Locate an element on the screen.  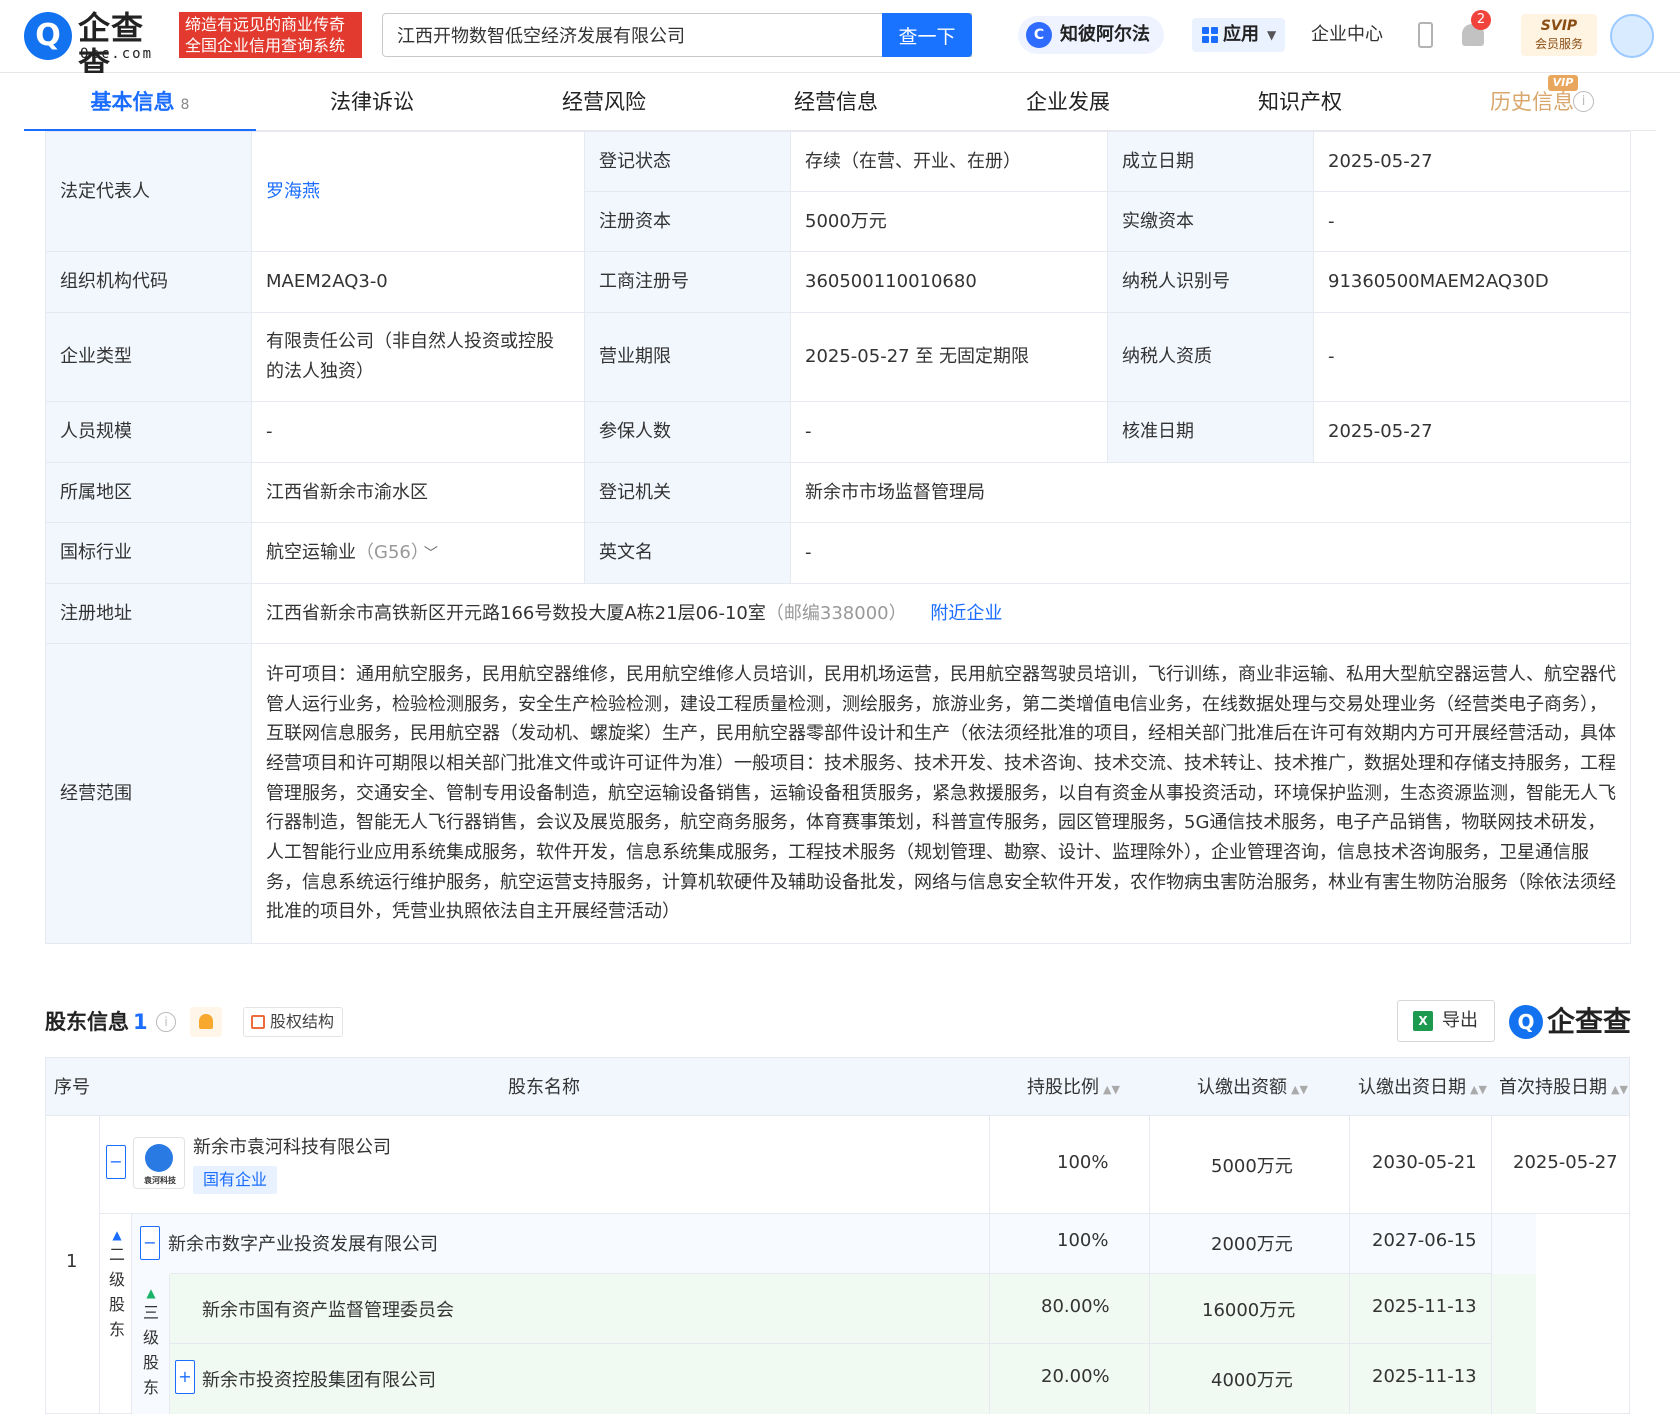
biz-reg-no-value: 360500110010680 is located at coordinates (949, 282).